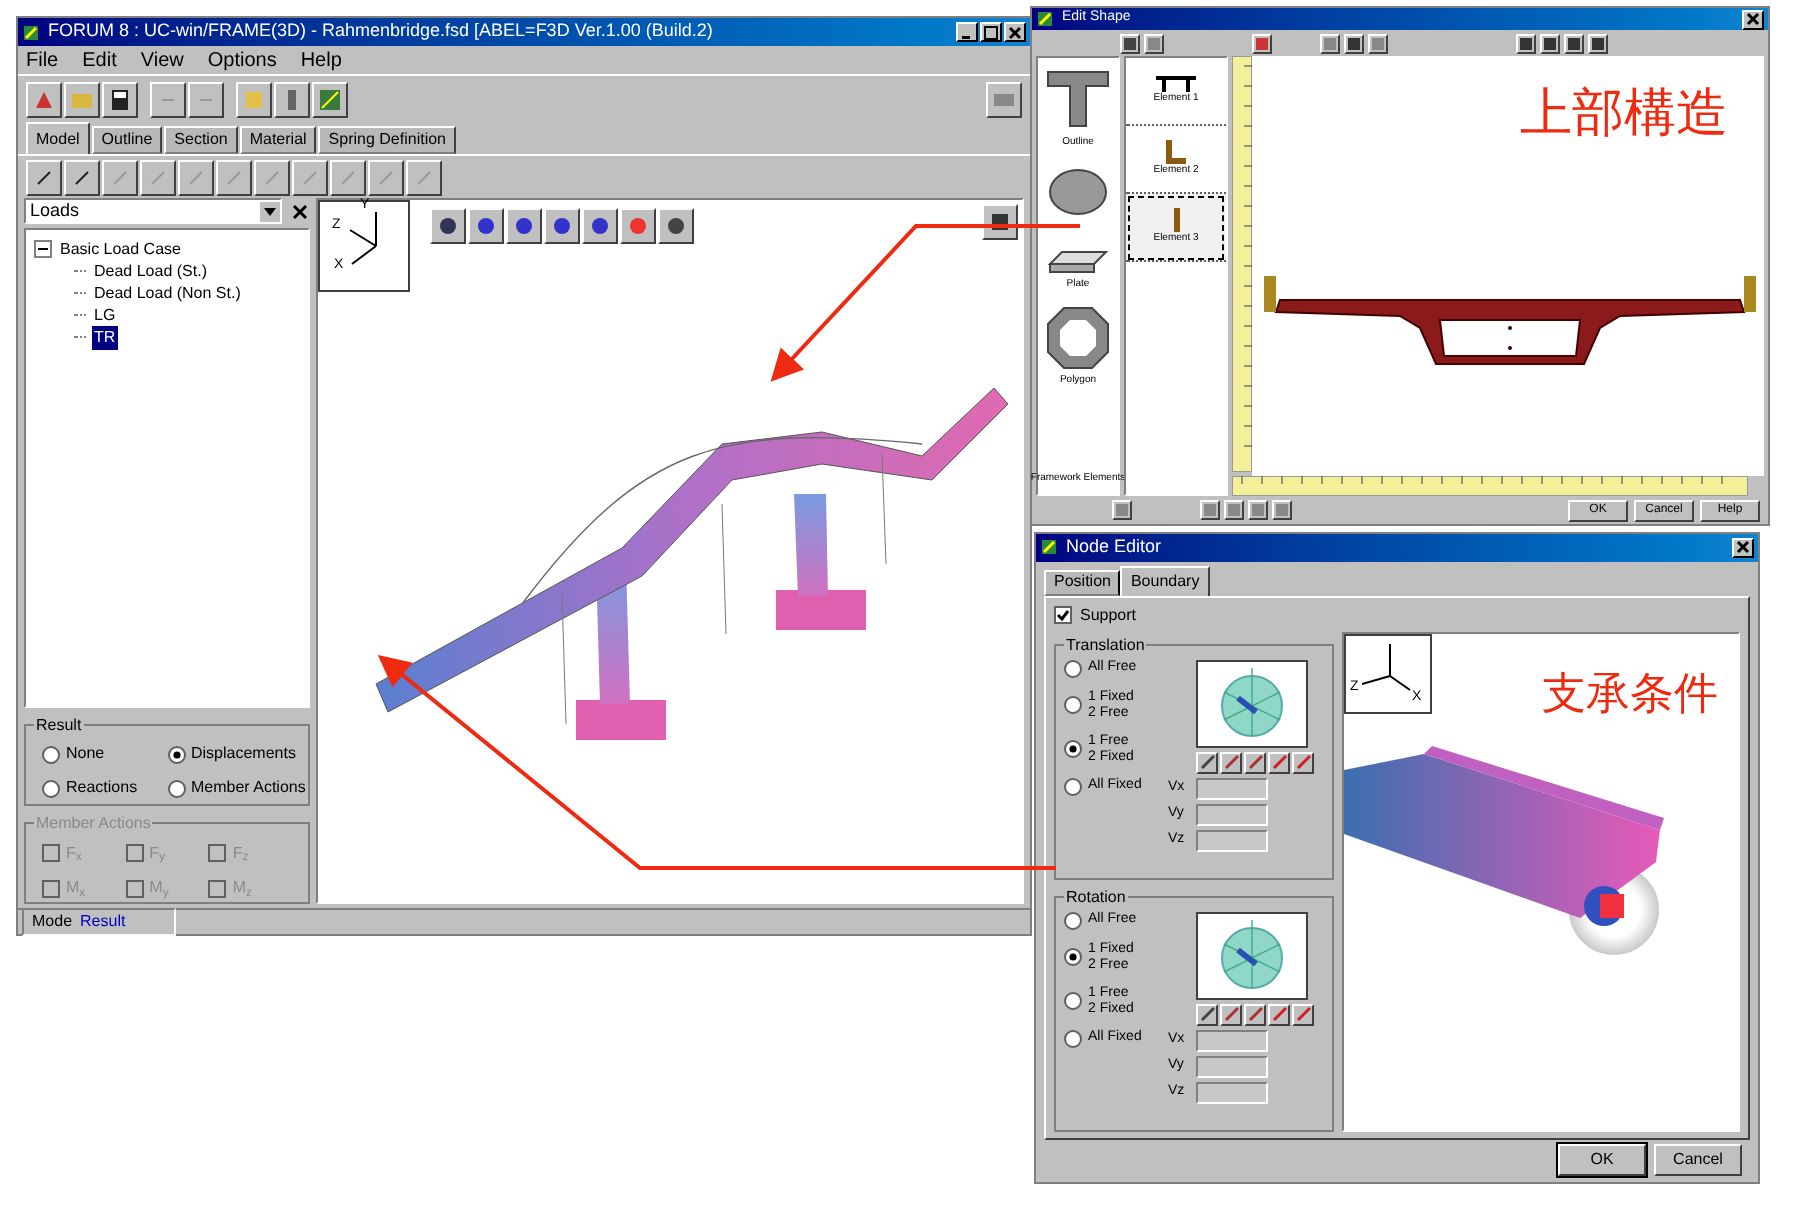 Image resolution: width=1812 pixels, height=1214 pixels. I want to click on tree-item: TR, so click(105, 337).